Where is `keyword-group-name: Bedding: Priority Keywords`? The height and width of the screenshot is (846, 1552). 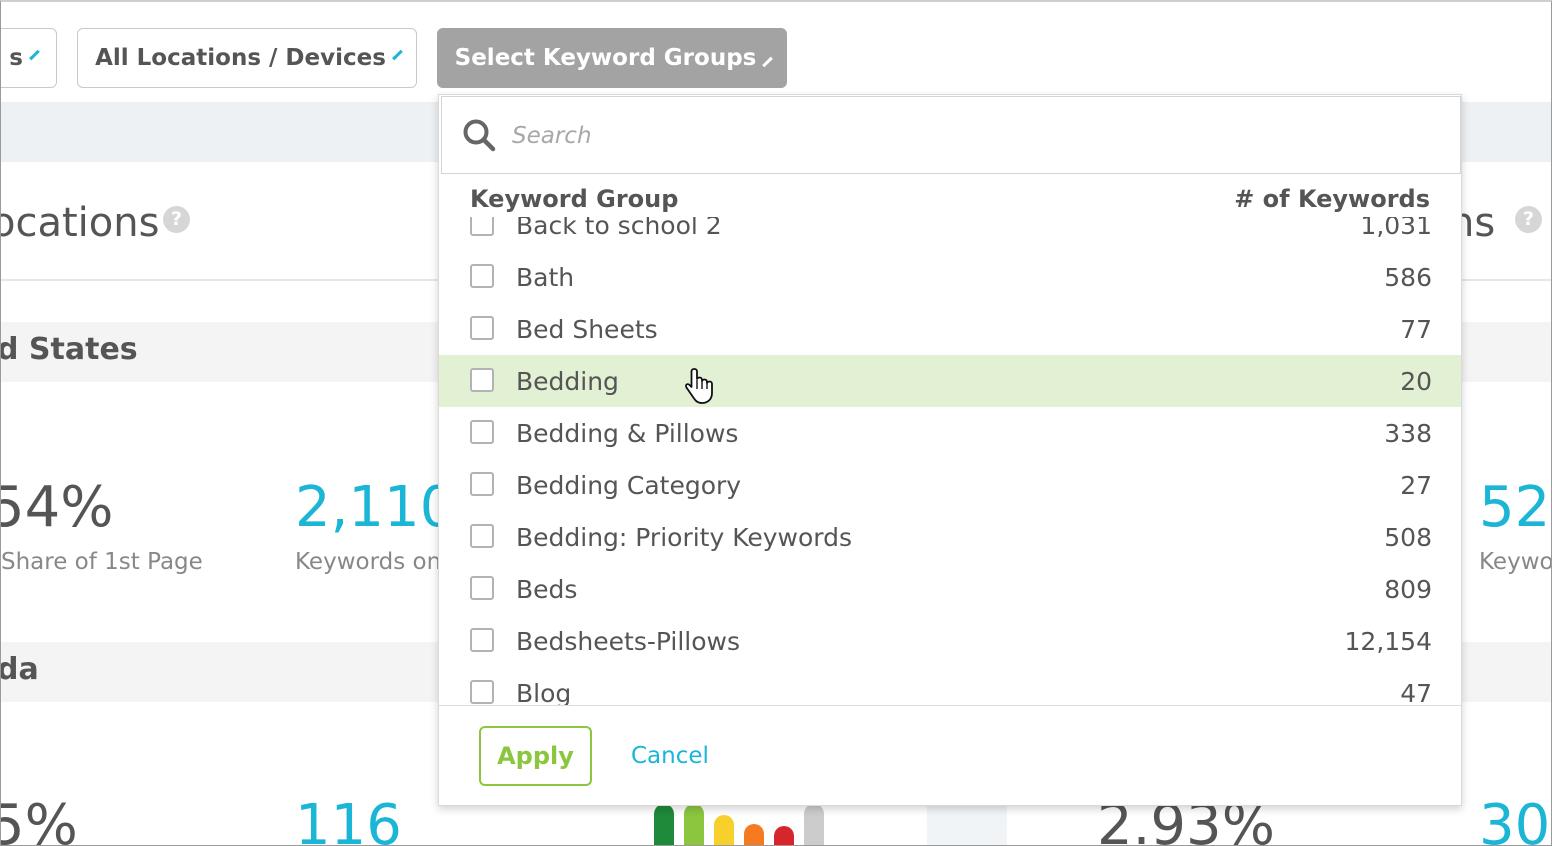
keyword-group-name: Bedding: Priority Keywords is located at coordinates (684, 537).